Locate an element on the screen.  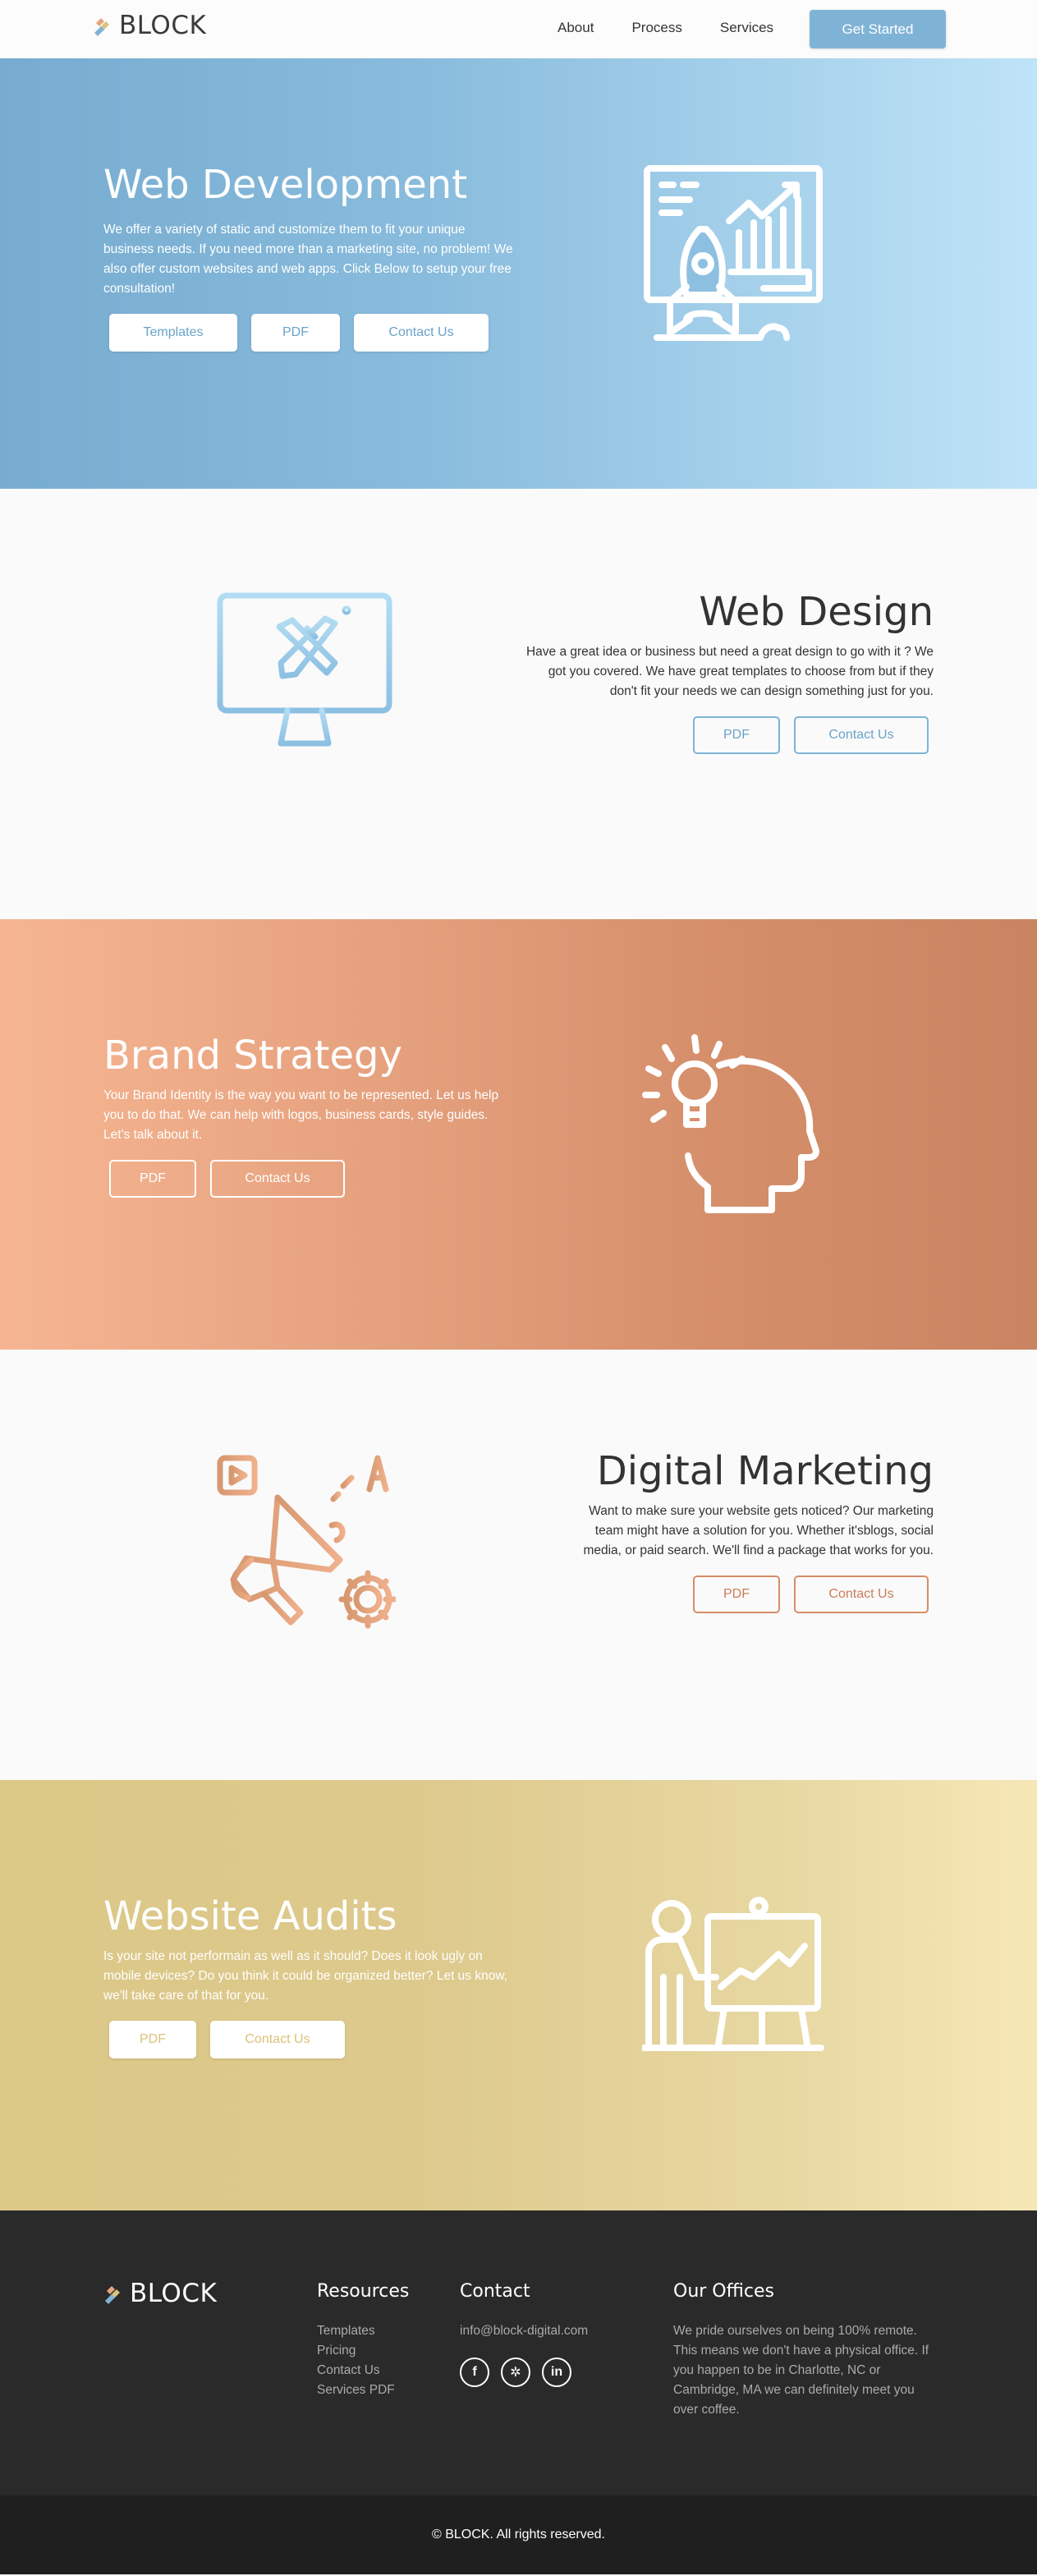
megaphone-icon is located at coordinates (306, 1542).